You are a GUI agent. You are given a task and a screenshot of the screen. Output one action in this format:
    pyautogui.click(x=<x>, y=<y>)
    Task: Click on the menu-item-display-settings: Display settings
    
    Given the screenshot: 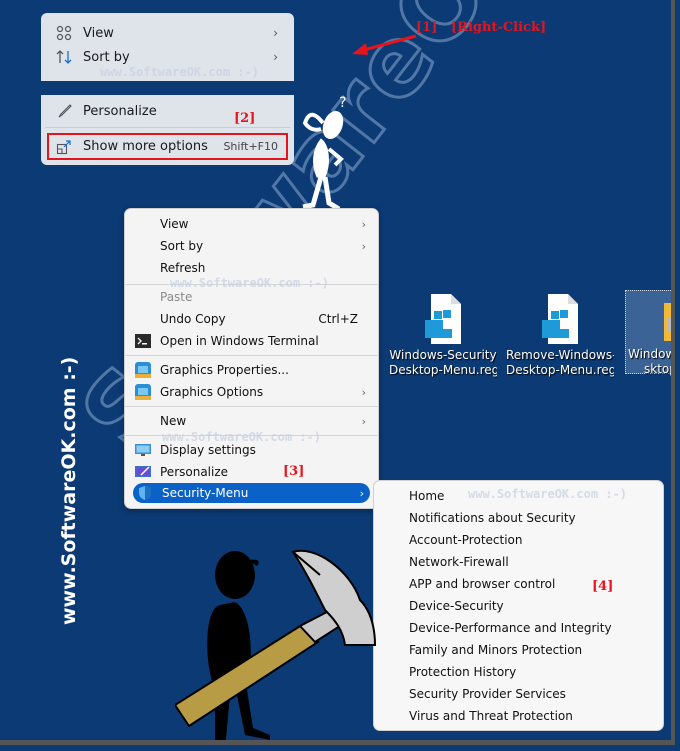 What is the action you would take?
    pyautogui.click(x=251, y=450)
    